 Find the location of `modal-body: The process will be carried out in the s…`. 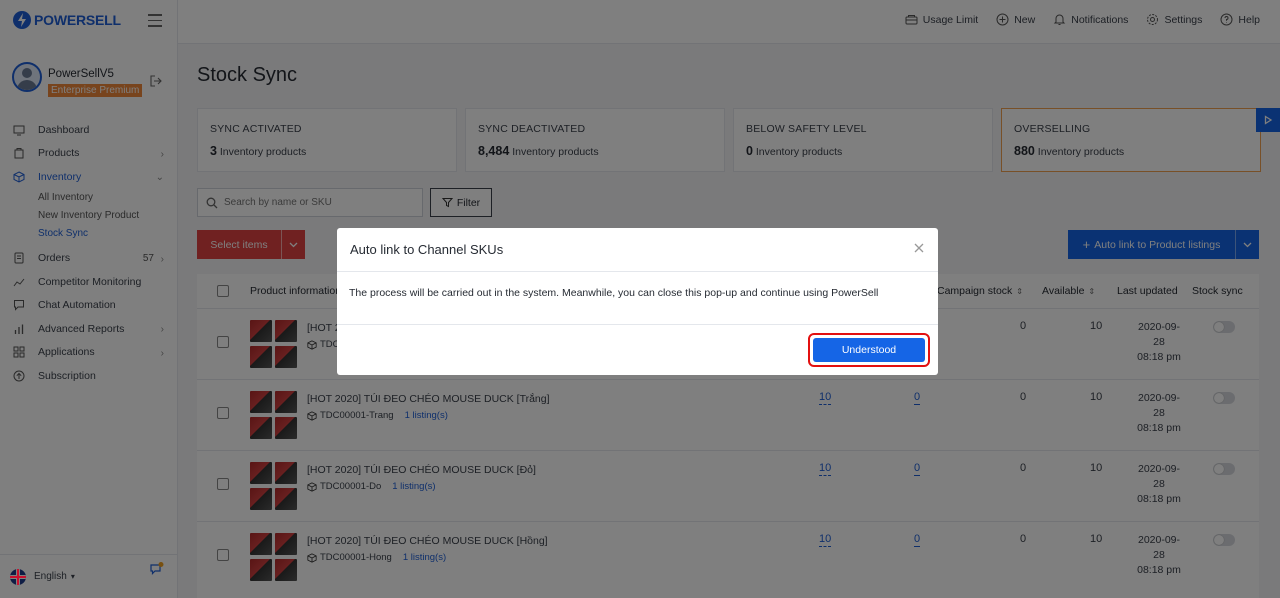

modal-body: The process will be carried out in the s… is located at coordinates (637, 298).